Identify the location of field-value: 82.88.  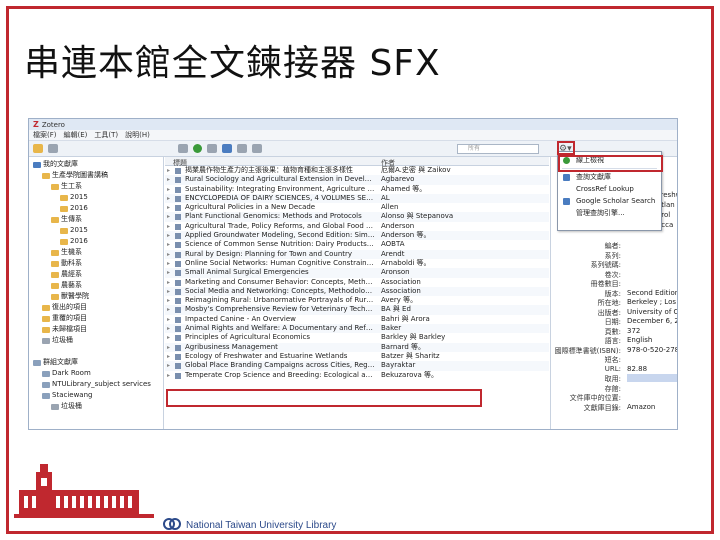
(637, 369).